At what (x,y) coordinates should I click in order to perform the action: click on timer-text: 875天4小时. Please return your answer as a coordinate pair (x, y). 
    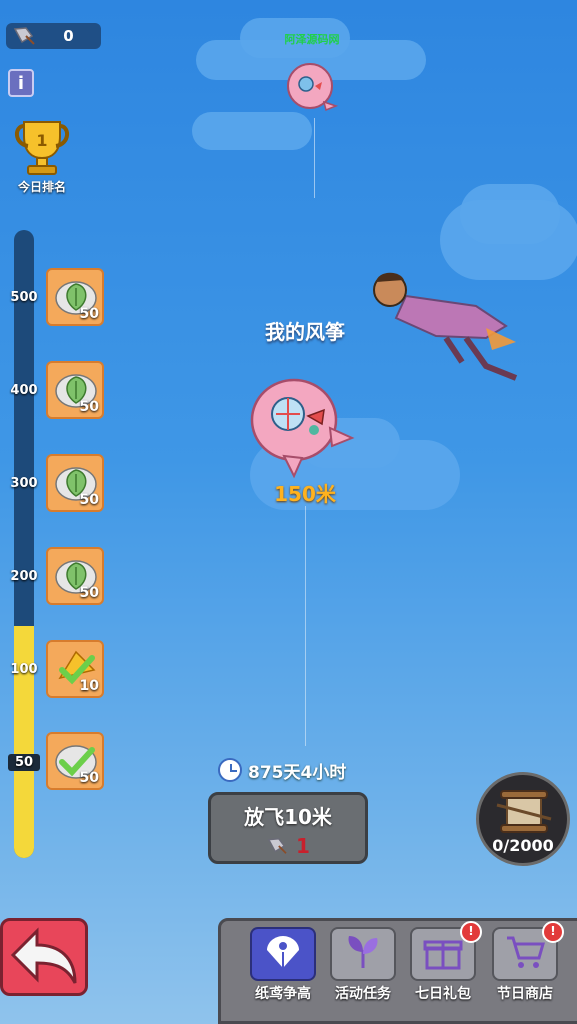
    Looking at the image, I should click on (297, 772).